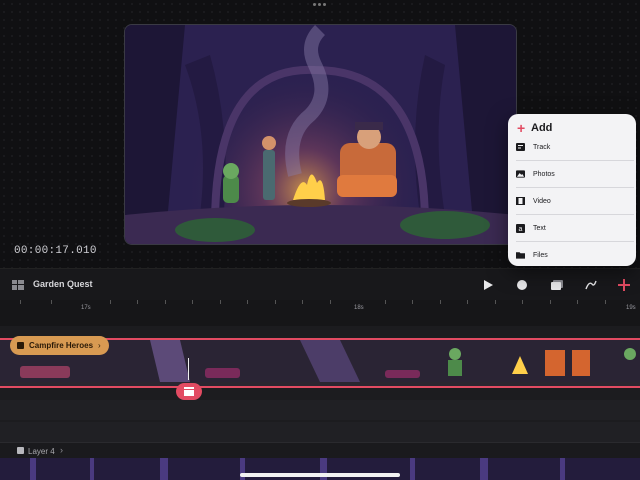 The width and height of the screenshot is (640, 480). What do you see at coordinates (572, 228) in the screenshot?
I see `menu-item-text: a Text` at bounding box center [572, 228].